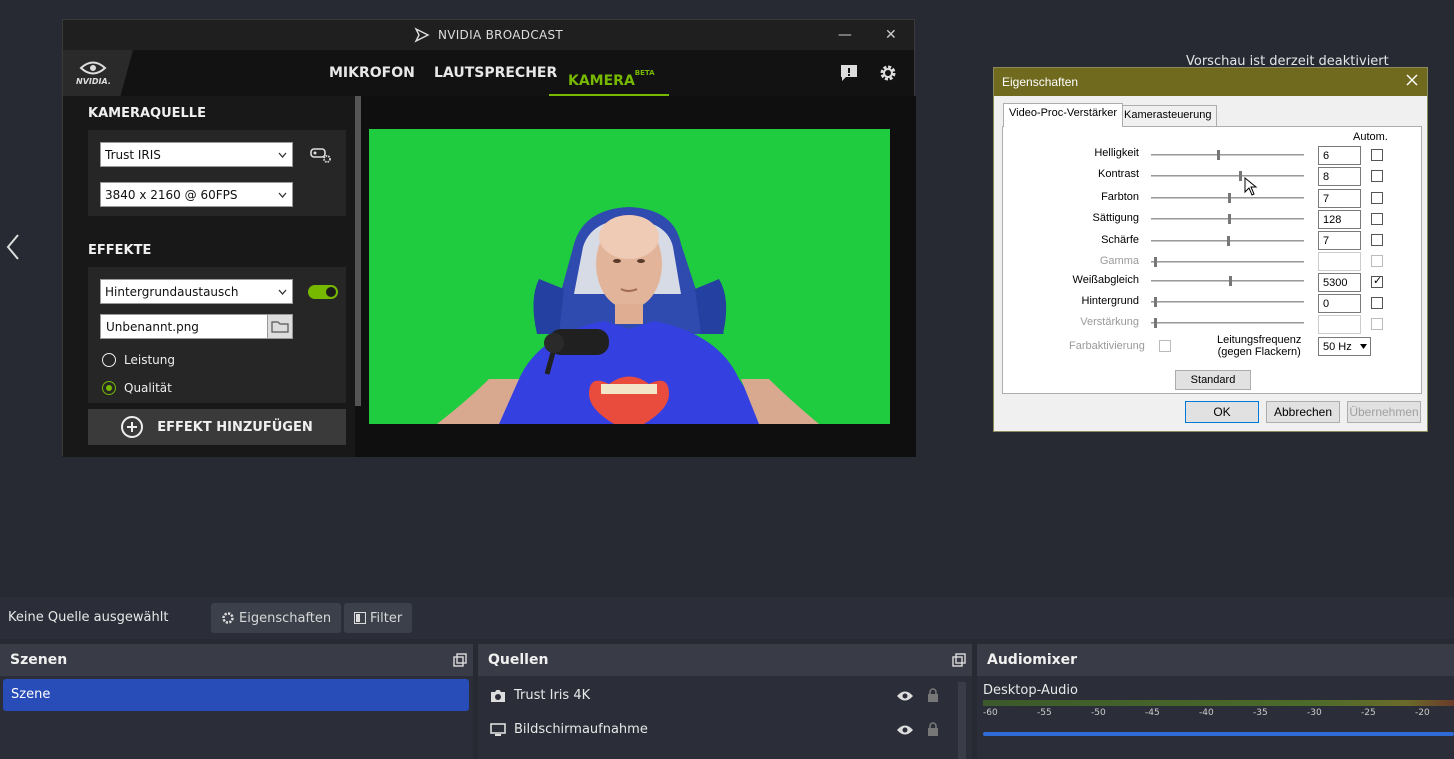 The width and height of the screenshot is (1454, 759). What do you see at coordinates (581, 729) in the screenshot?
I see `source-label: Bildschirmaufnahme` at bounding box center [581, 729].